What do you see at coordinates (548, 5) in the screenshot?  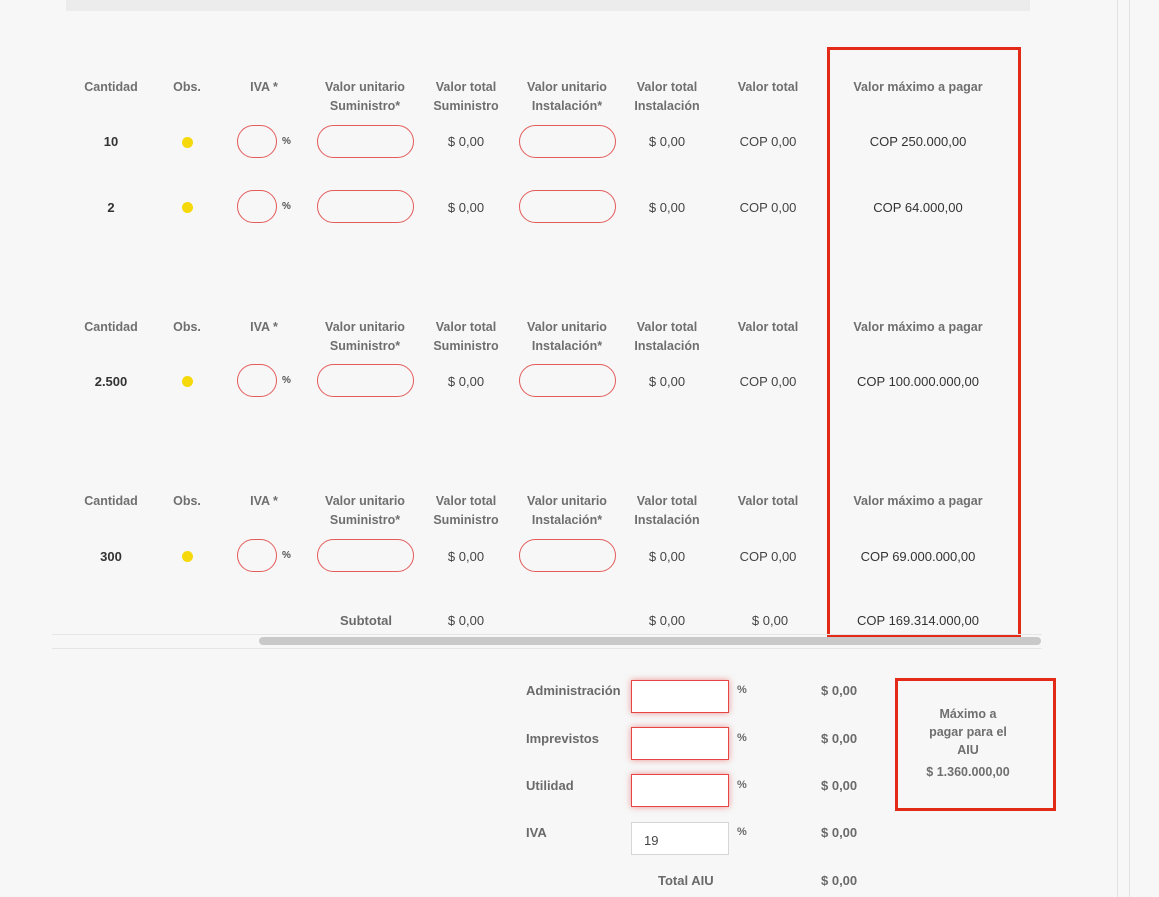 I see `top-panel-edge` at bounding box center [548, 5].